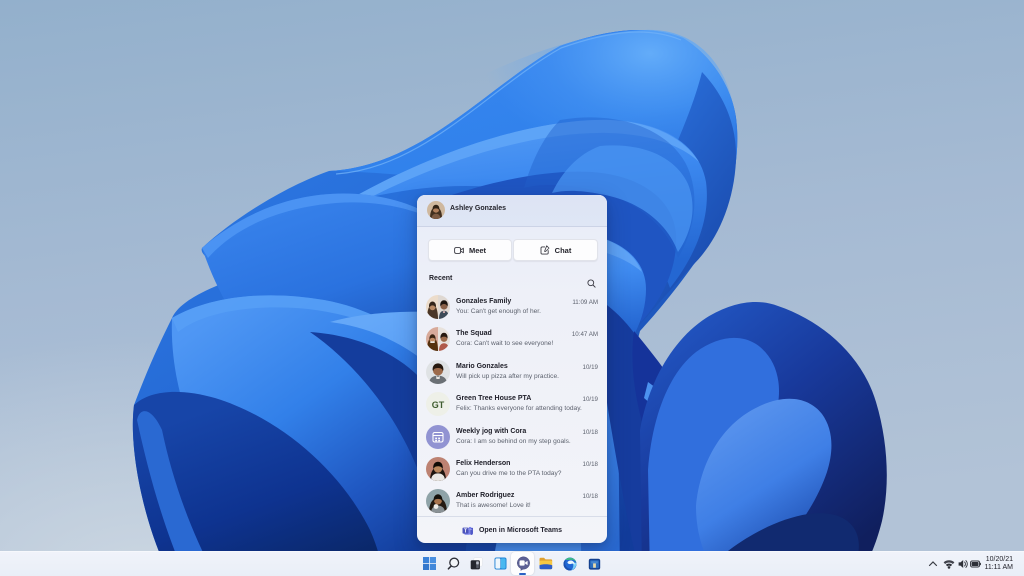  Describe the element at coordinates (438, 405) in the screenshot. I see `svg-text: GT` at that location.